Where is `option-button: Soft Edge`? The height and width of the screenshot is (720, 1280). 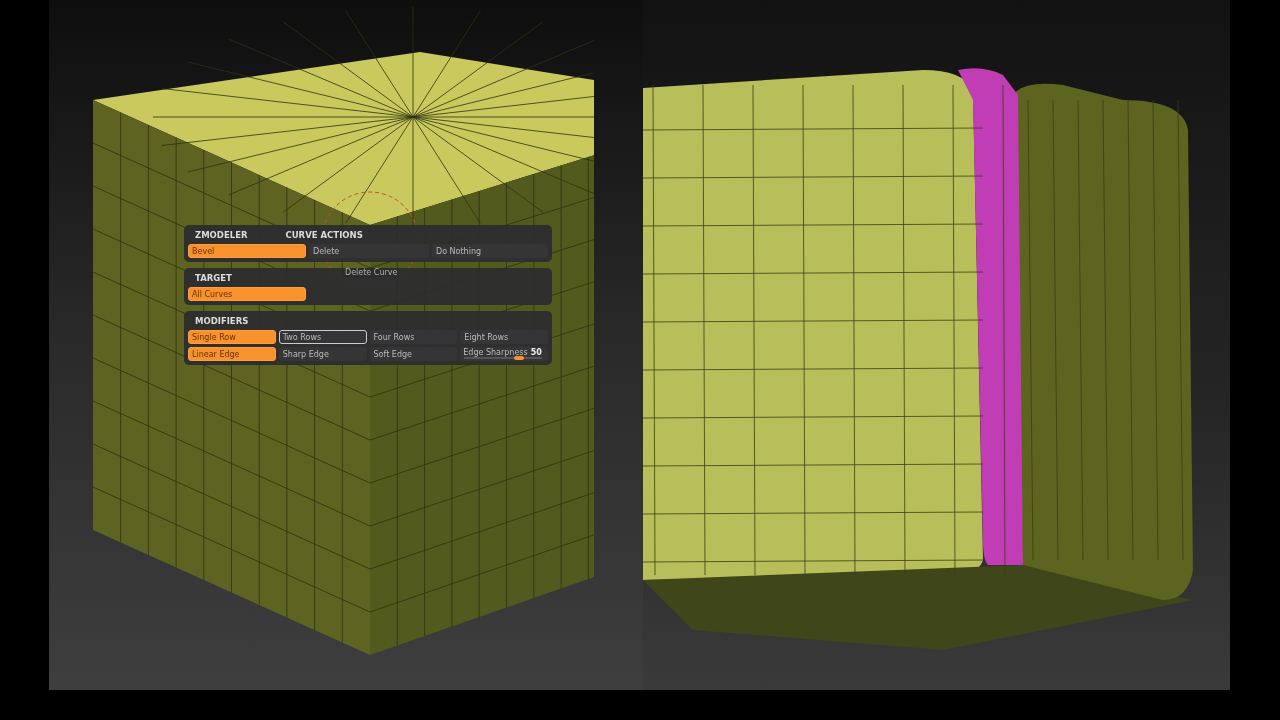 option-button: Soft Edge is located at coordinates (413, 354).